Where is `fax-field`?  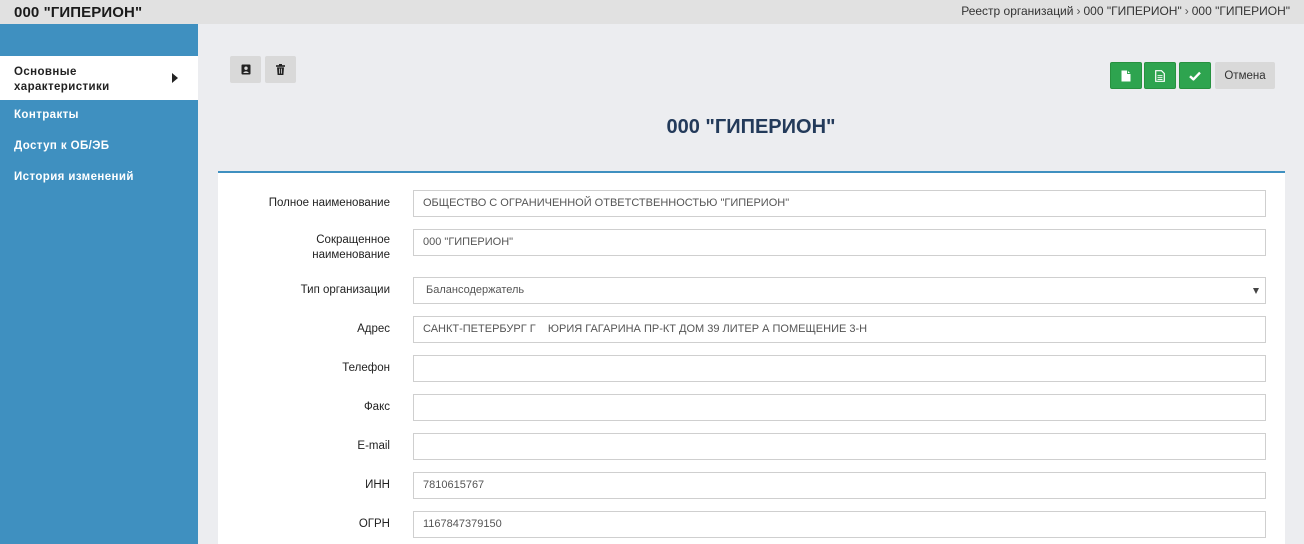 fax-field is located at coordinates (839, 407).